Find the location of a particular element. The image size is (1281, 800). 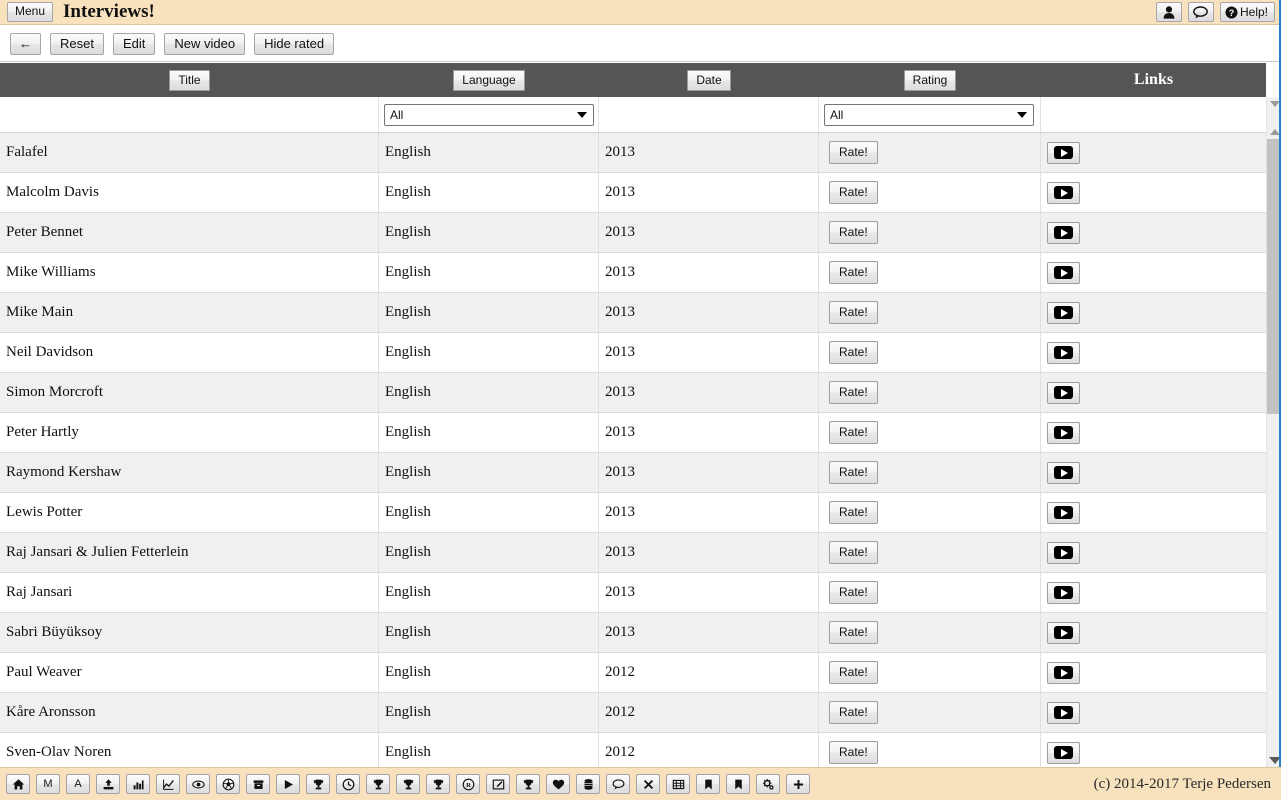

table-row: Kåre Aronsson English 2012 Rate! is located at coordinates (633, 713).